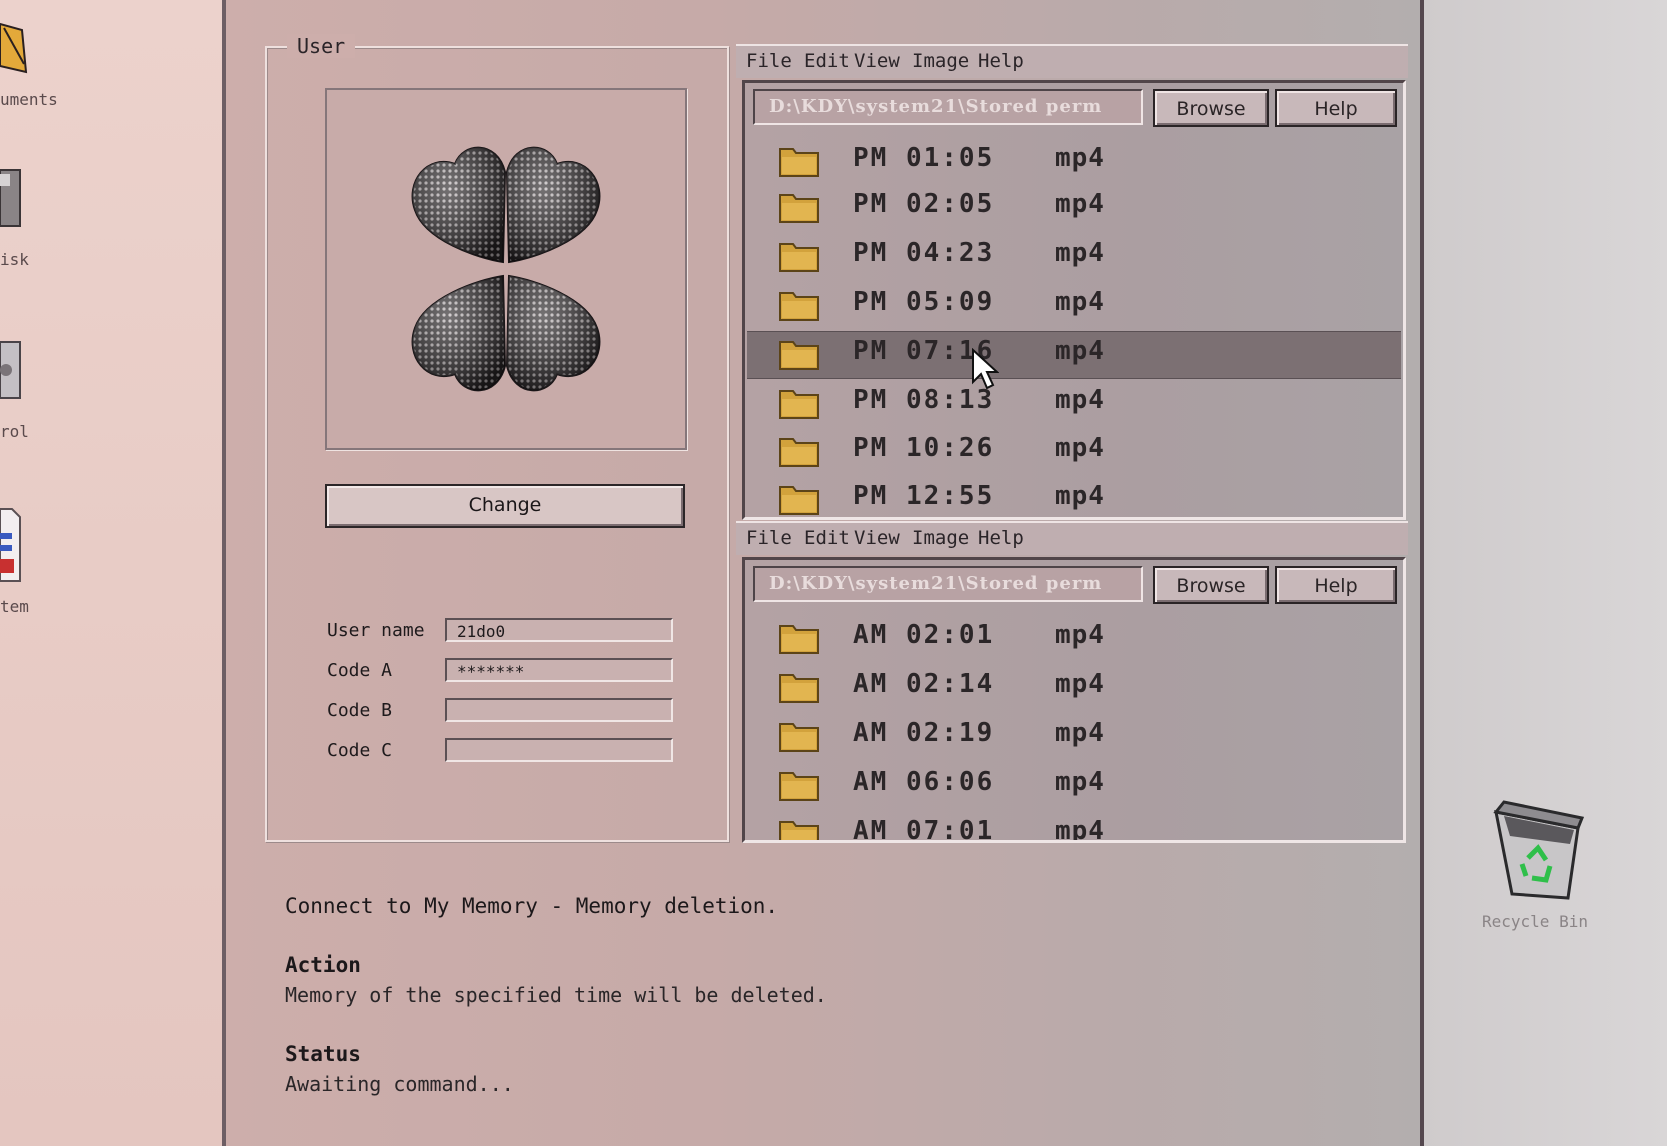 This screenshot has width=1667, height=1146. What do you see at coordinates (505, 506) in the screenshot?
I see `change-avatar-button: Change` at bounding box center [505, 506].